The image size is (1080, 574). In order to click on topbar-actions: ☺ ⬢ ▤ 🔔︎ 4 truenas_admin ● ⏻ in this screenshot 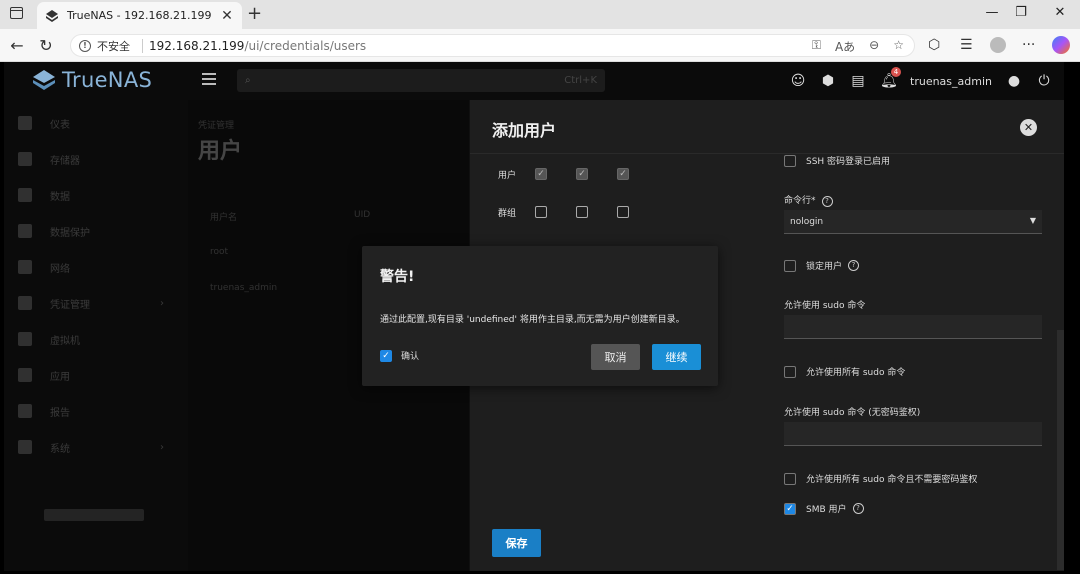, I will do `click(927, 81)`.